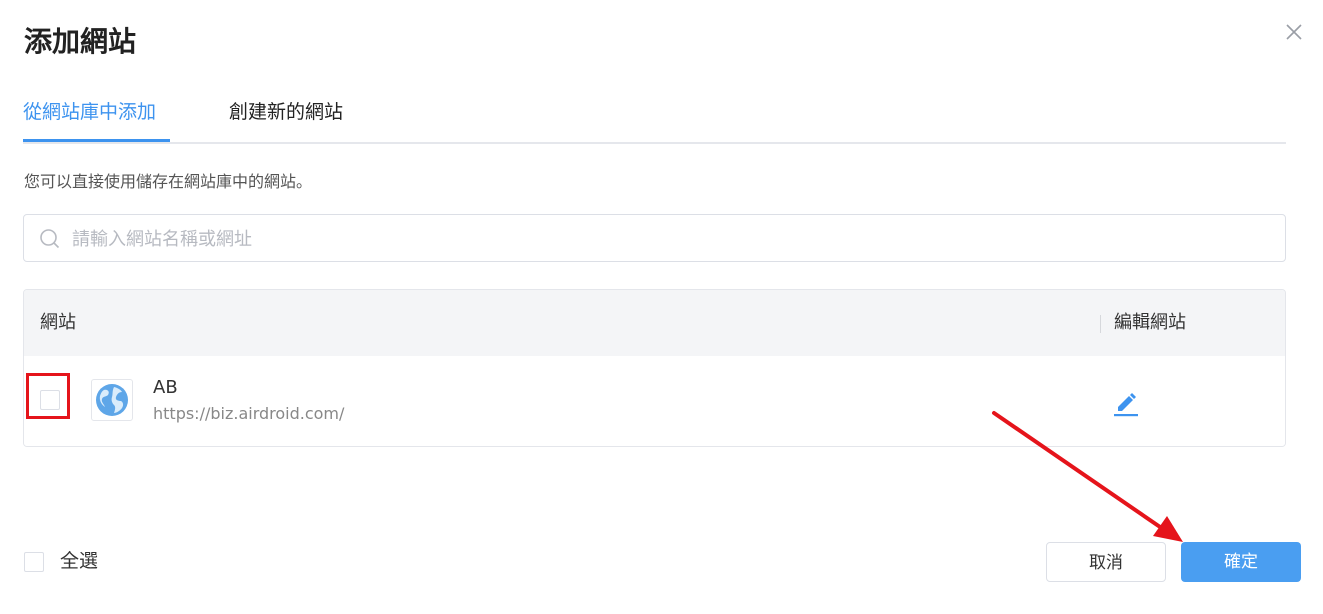  What do you see at coordinates (286, 117) in the screenshot?
I see `tab-create-new: 創建新的網站` at bounding box center [286, 117].